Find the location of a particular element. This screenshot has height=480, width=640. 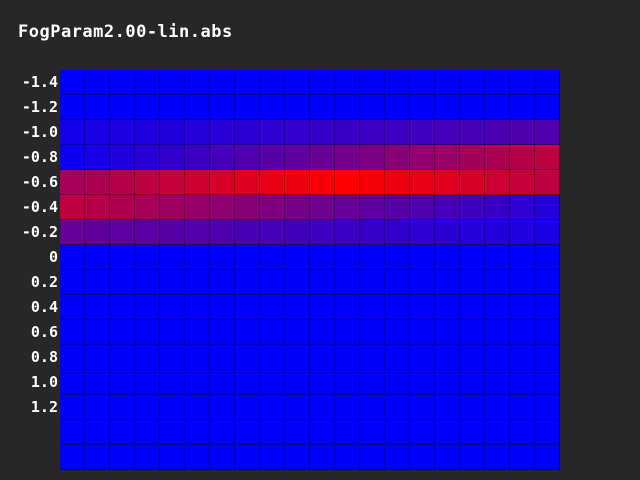

row-label: 1.2 is located at coordinates (44, 407).